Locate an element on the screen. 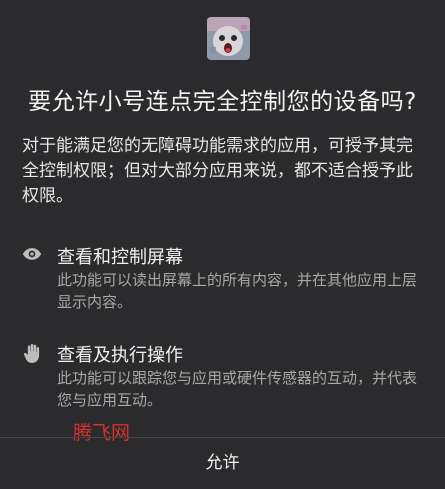 Image resolution: width=445 pixels, height=489 pixels. dialog-title: 要允许小号连点完全控制您的设备吗? is located at coordinates (222, 102).